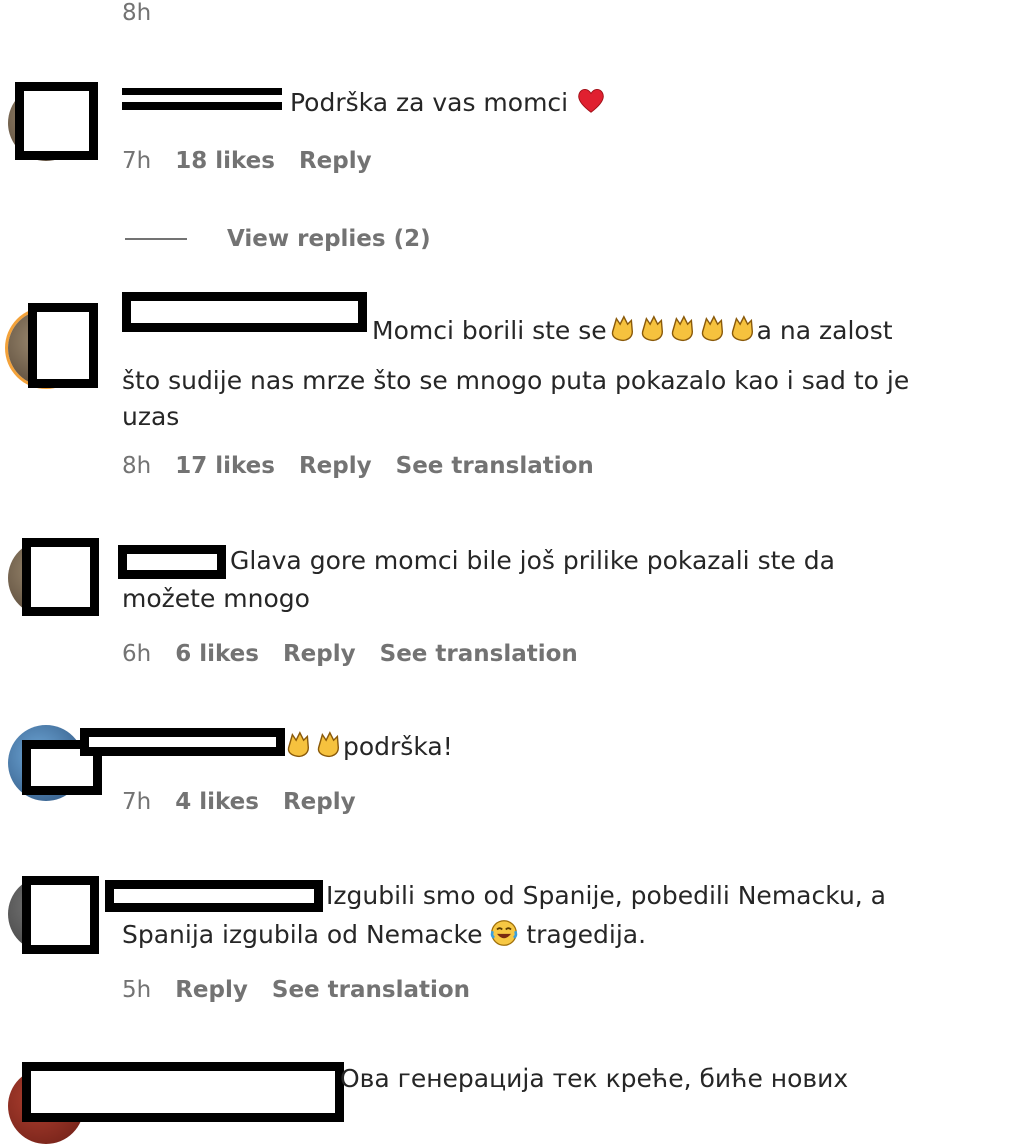  What do you see at coordinates (591, 100) in the screenshot?
I see `red-heart-icon` at bounding box center [591, 100].